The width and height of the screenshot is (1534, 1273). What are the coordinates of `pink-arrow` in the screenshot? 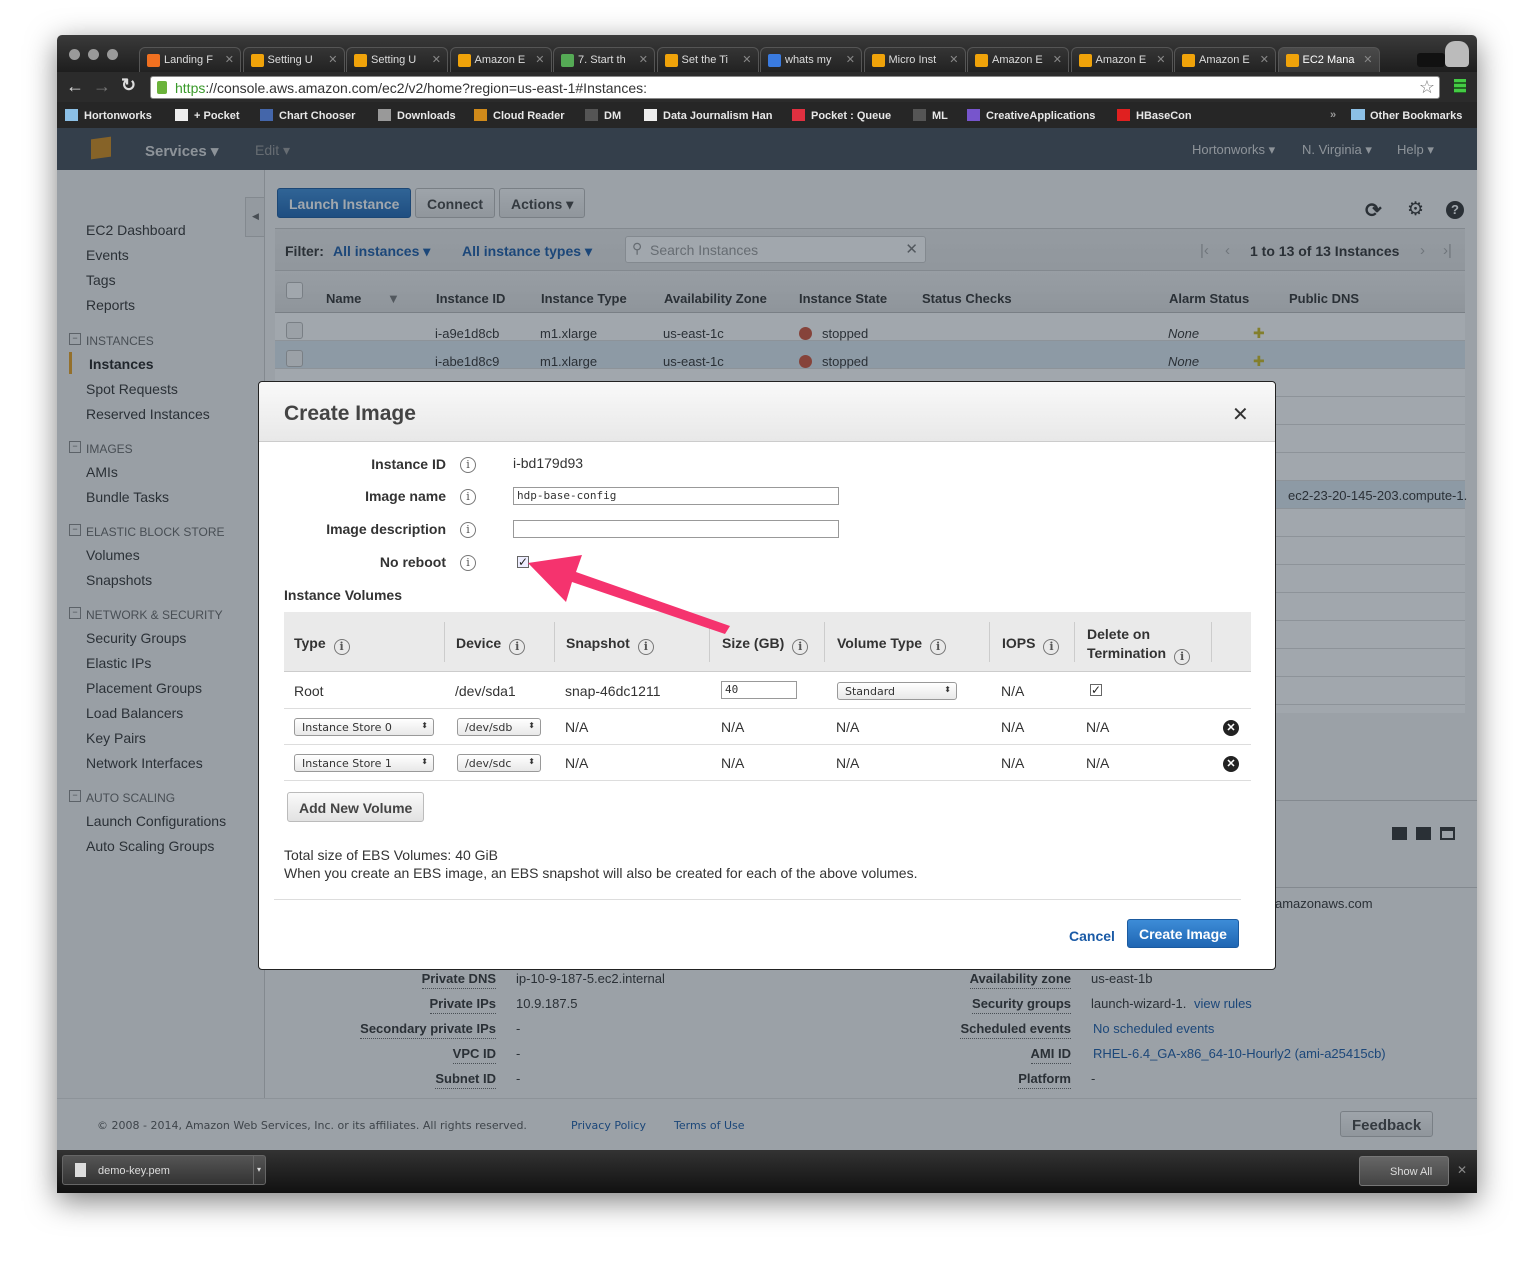 It's located at (629, 594).